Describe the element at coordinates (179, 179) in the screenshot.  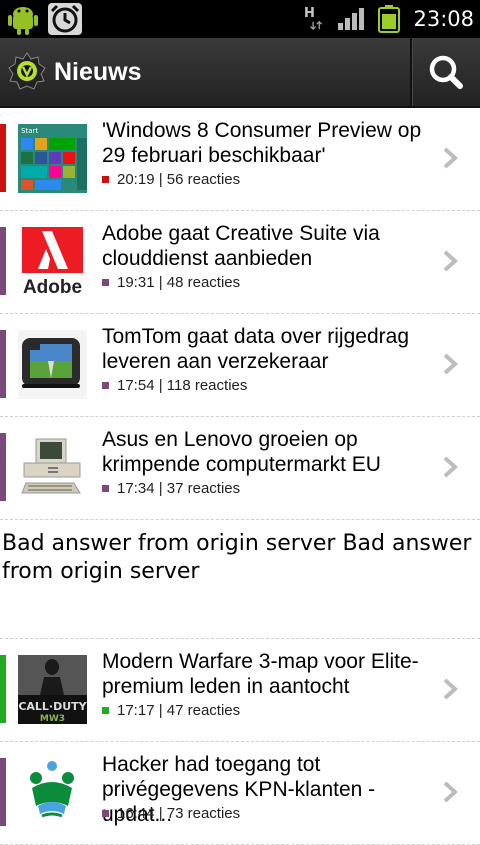
I see `article-meta-text: 20:19 | 56 reacties` at that location.